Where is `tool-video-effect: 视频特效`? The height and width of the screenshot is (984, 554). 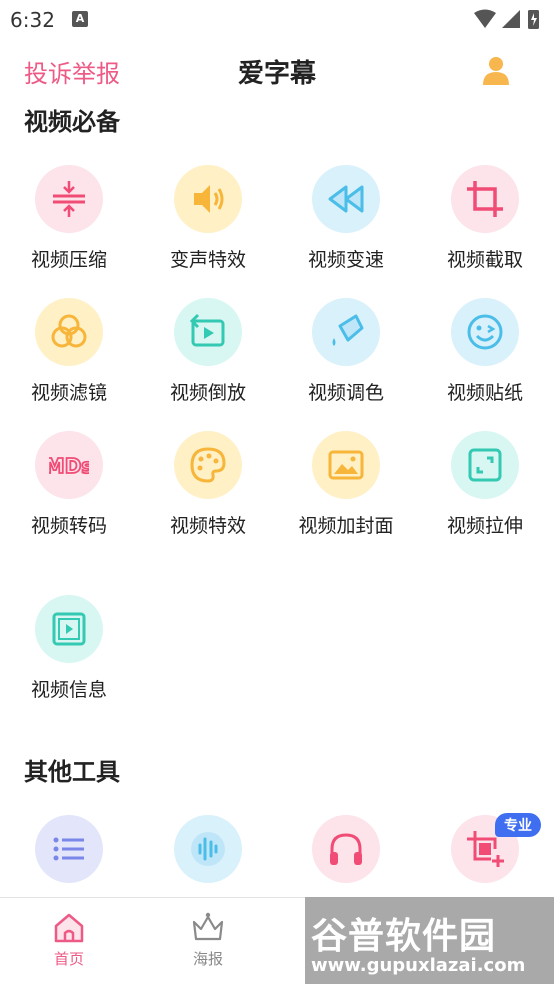
tool-video-effect: 视频特效 is located at coordinates (208, 484).